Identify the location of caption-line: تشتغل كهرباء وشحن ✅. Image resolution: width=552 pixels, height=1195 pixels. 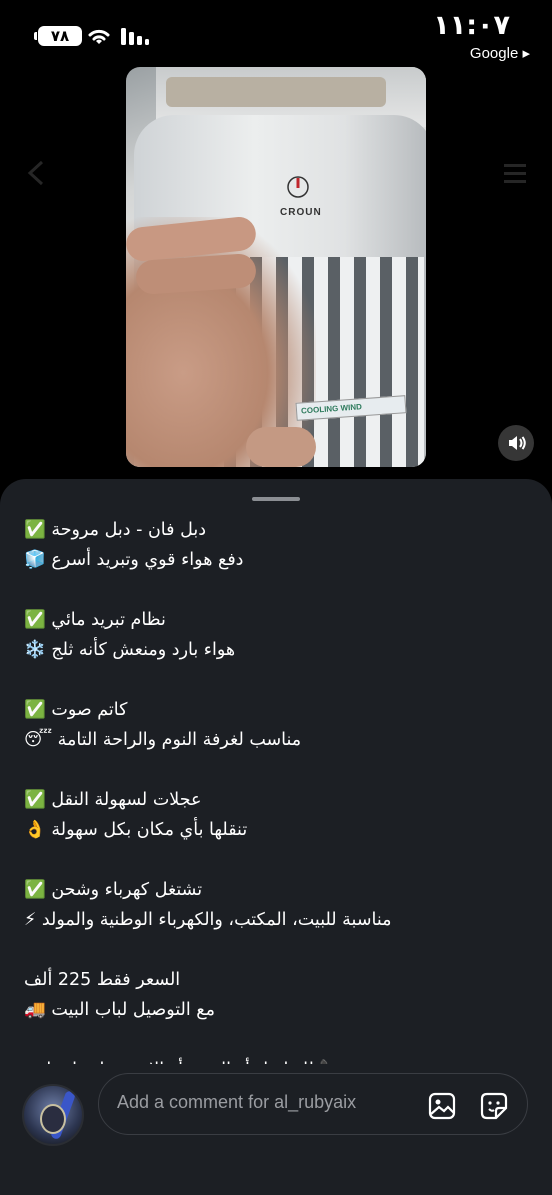
(113, 890).